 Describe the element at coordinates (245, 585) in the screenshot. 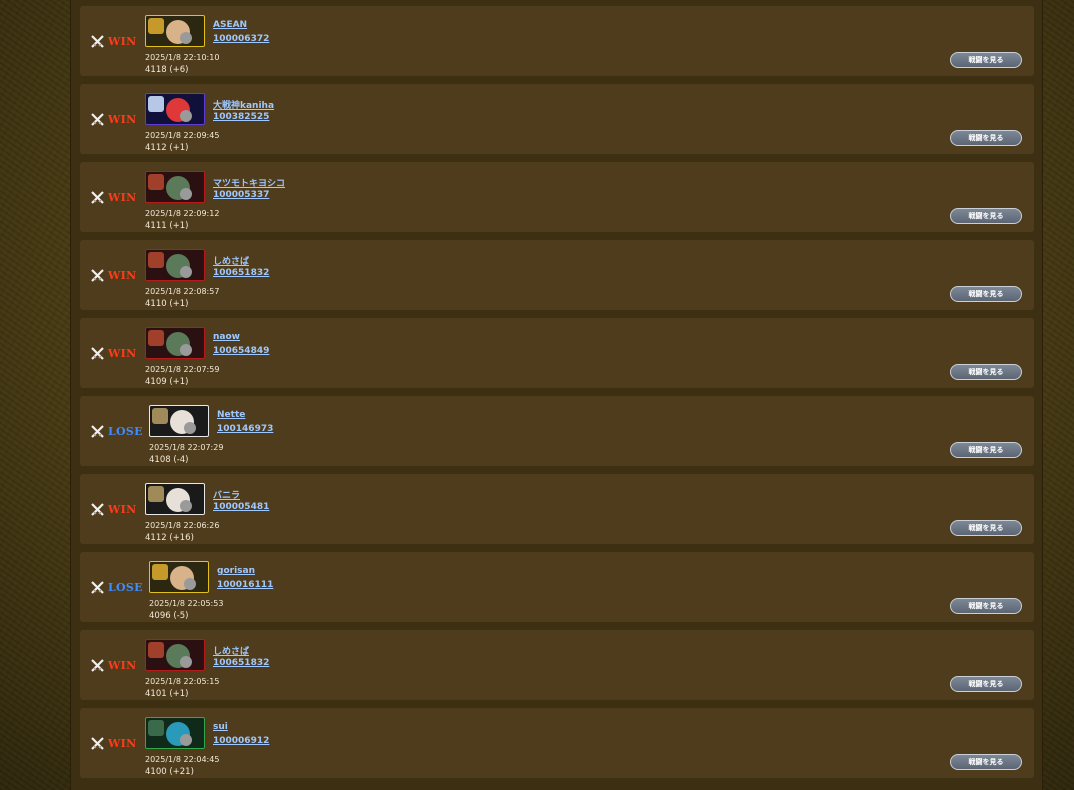

I see `opponent-id-link: 100016111` at that location.